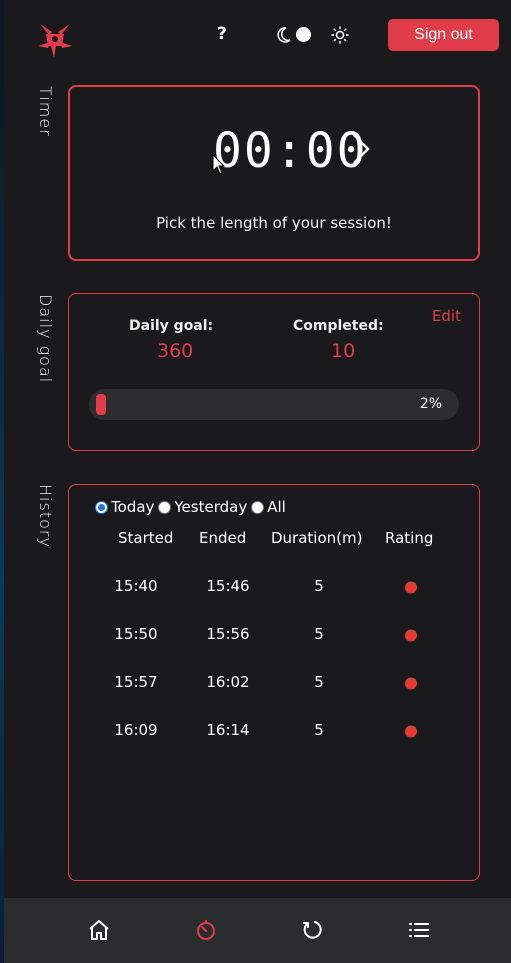  I want to click on toggle-knob, so click(303, 34).